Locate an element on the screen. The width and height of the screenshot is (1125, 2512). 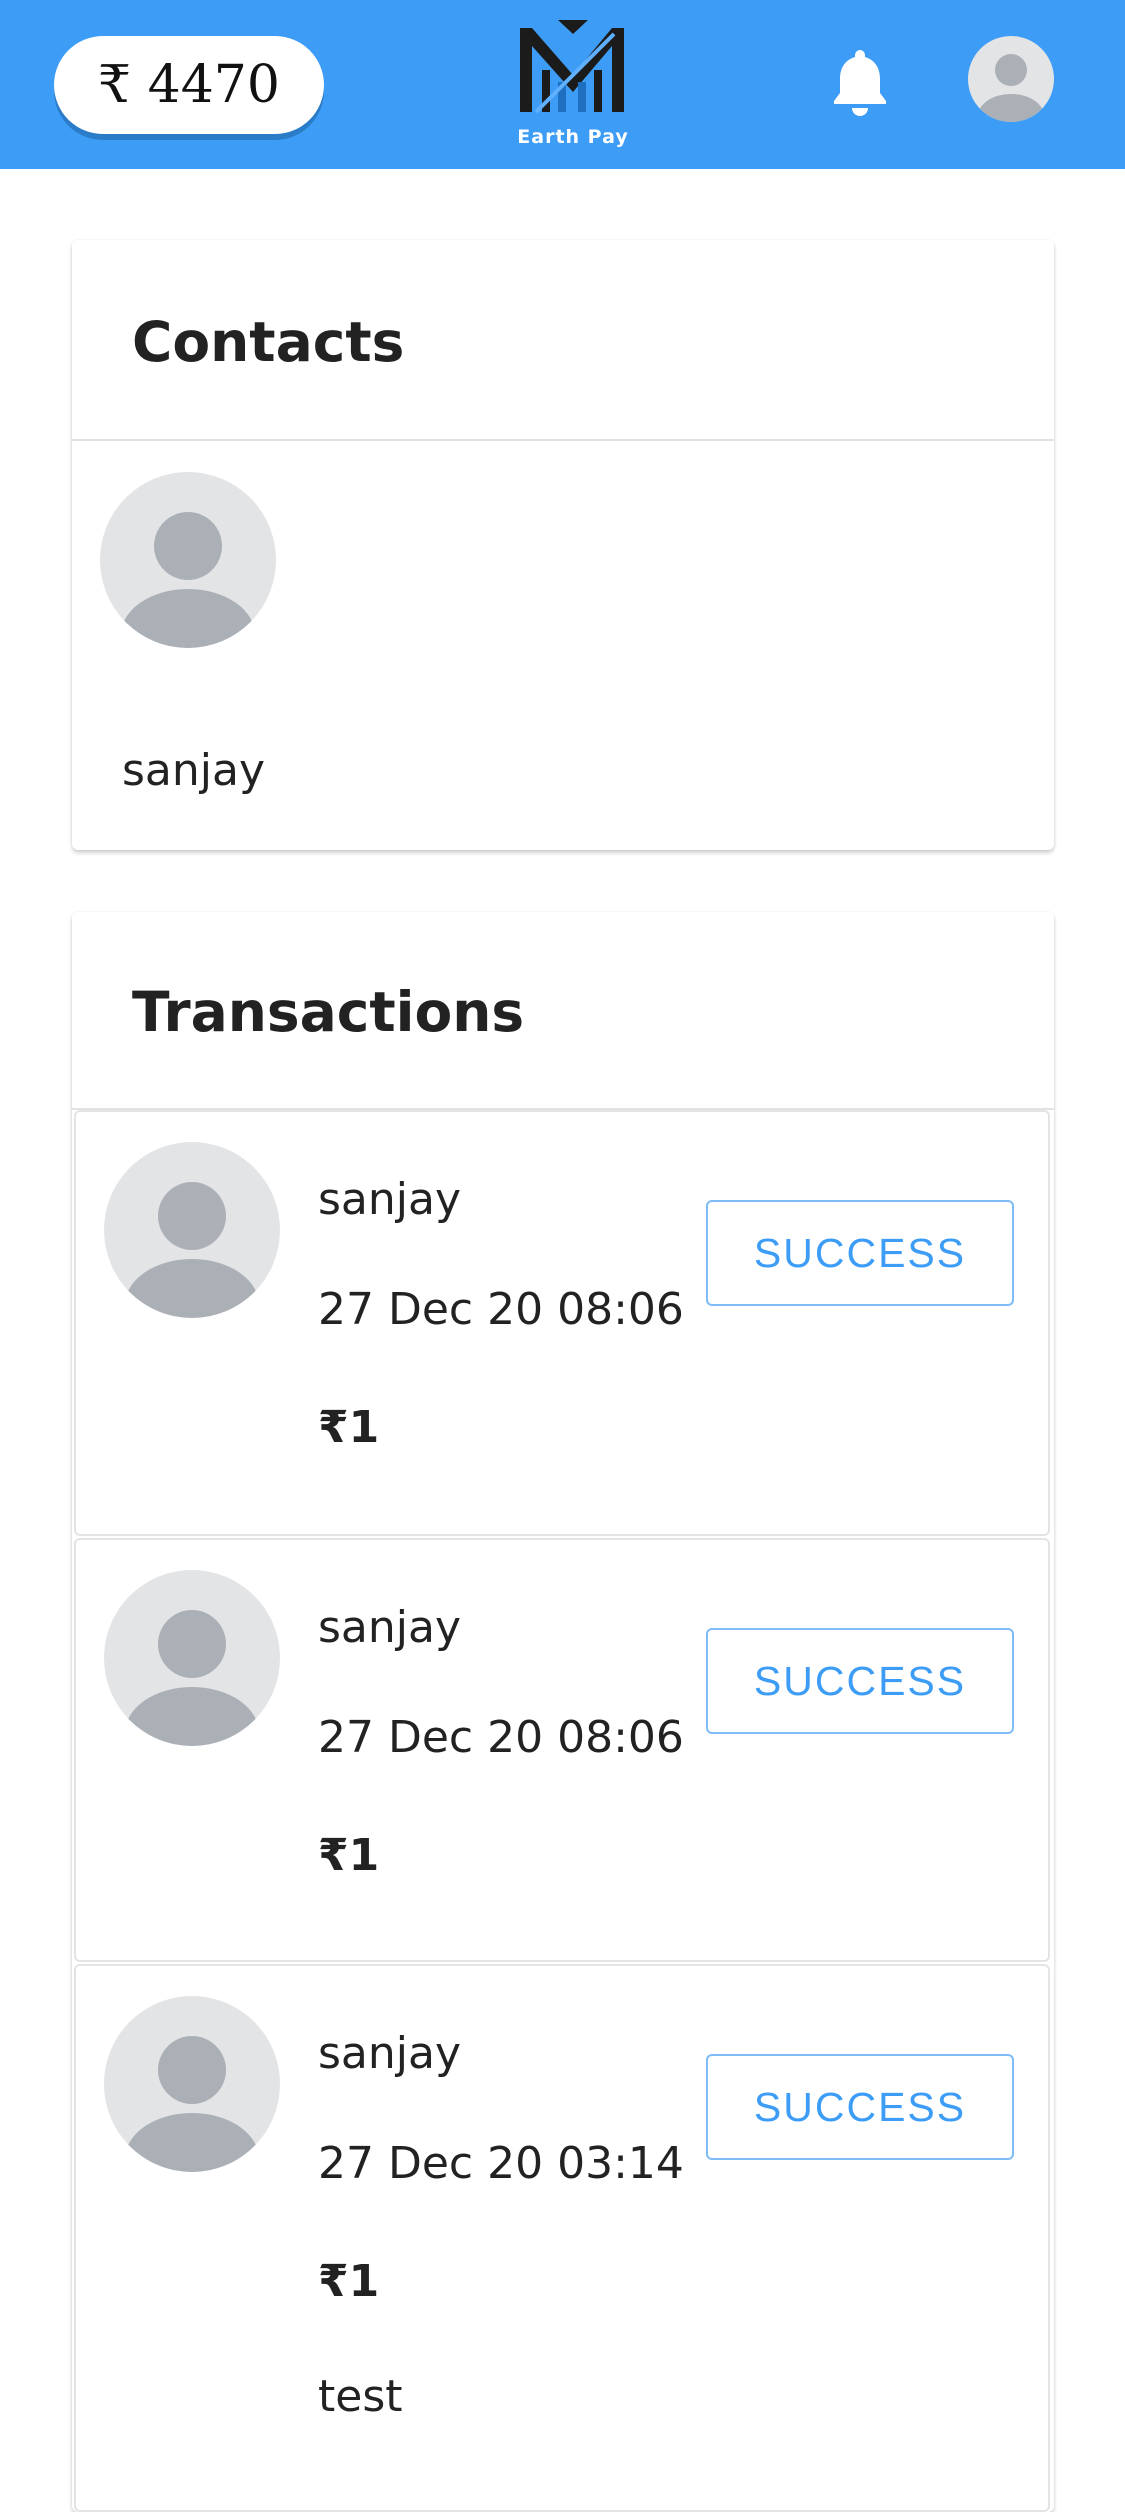
balance-pill: ₹ 4470 is located at coordinates (189, 85).